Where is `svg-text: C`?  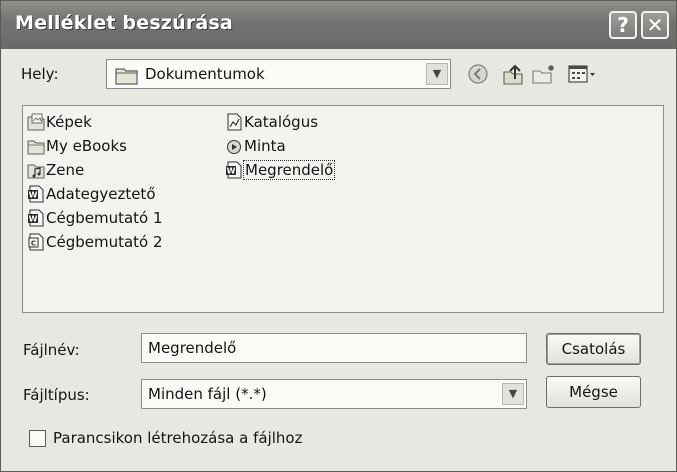
svg-text: C is located at coordinates (33, 244).